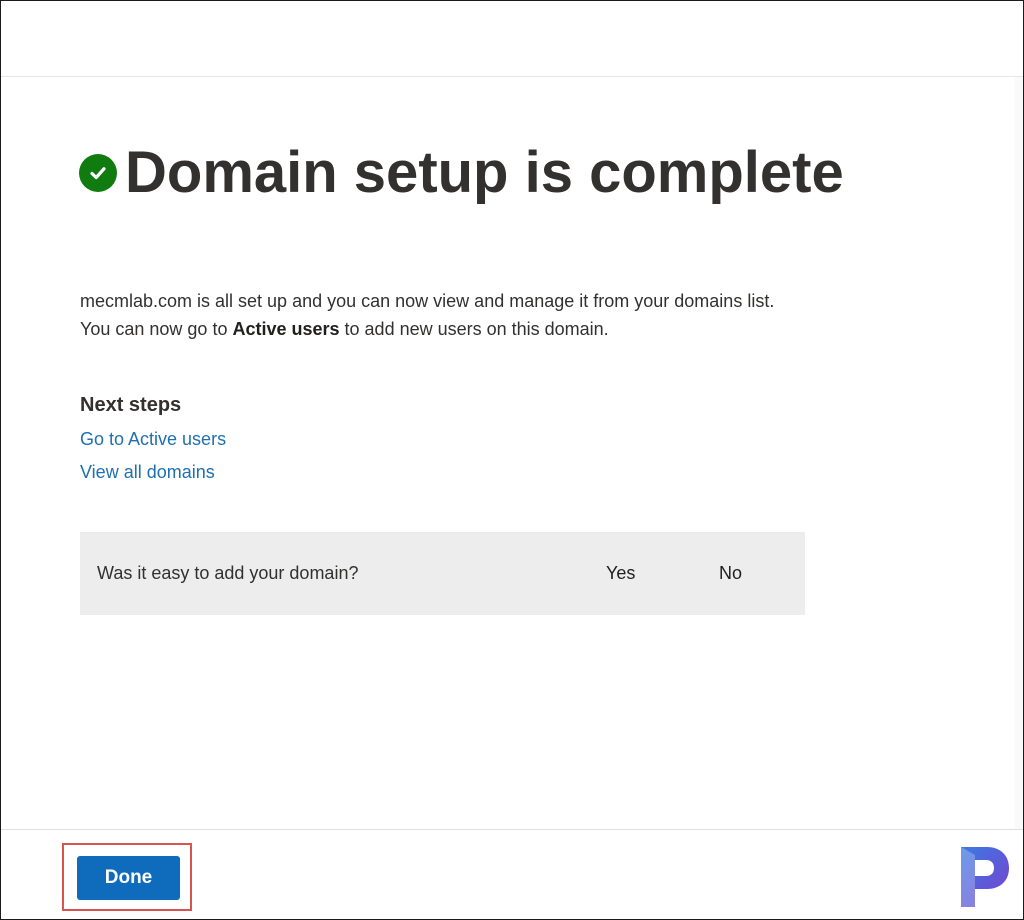  I want to click on header: Domain setup is complete, so click(461, 173).